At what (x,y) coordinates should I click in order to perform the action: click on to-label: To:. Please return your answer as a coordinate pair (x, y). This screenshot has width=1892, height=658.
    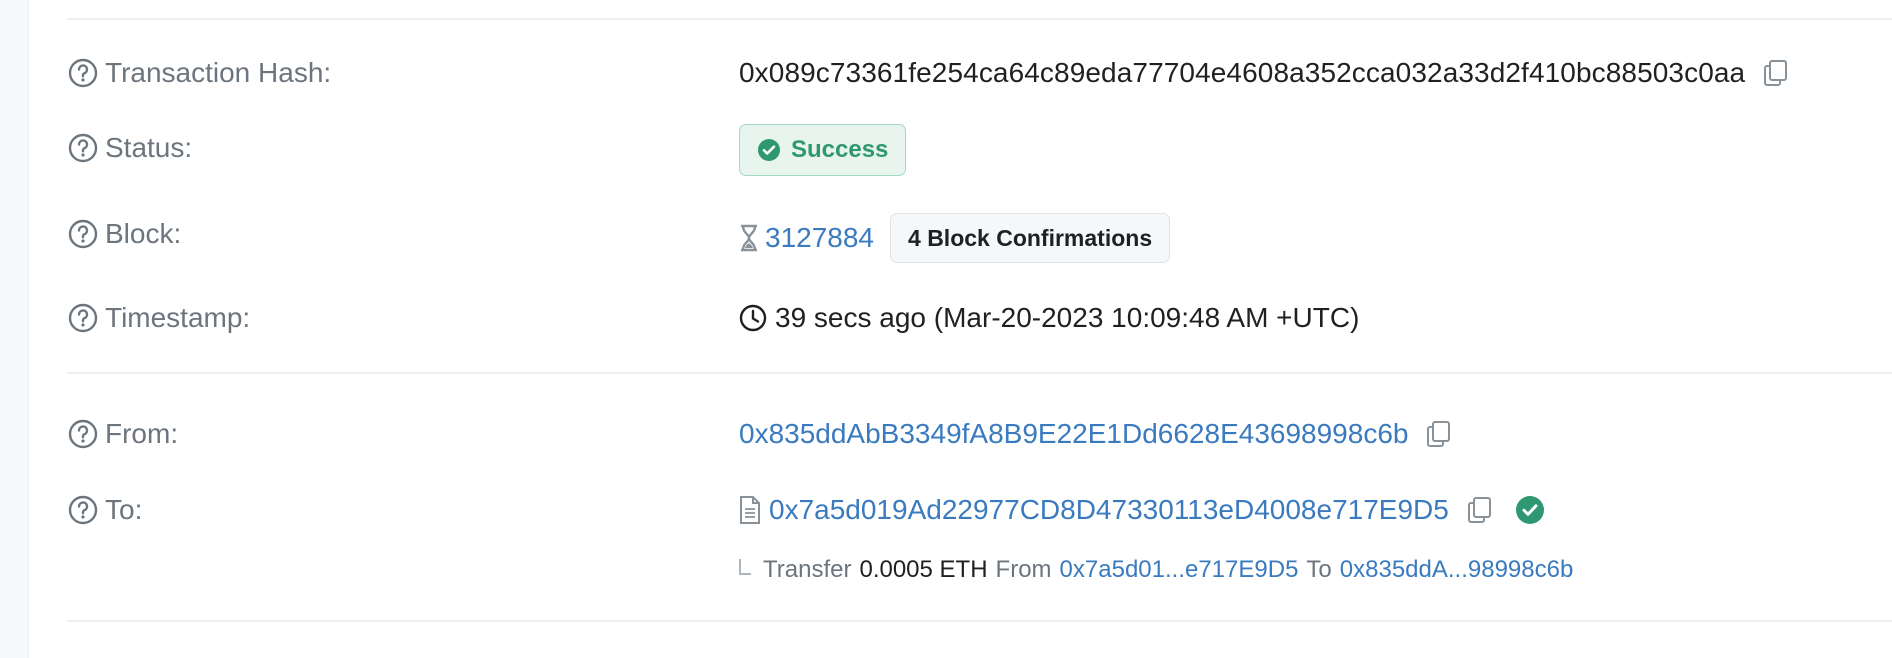
    Looking at the image, I should click on (124, 509).